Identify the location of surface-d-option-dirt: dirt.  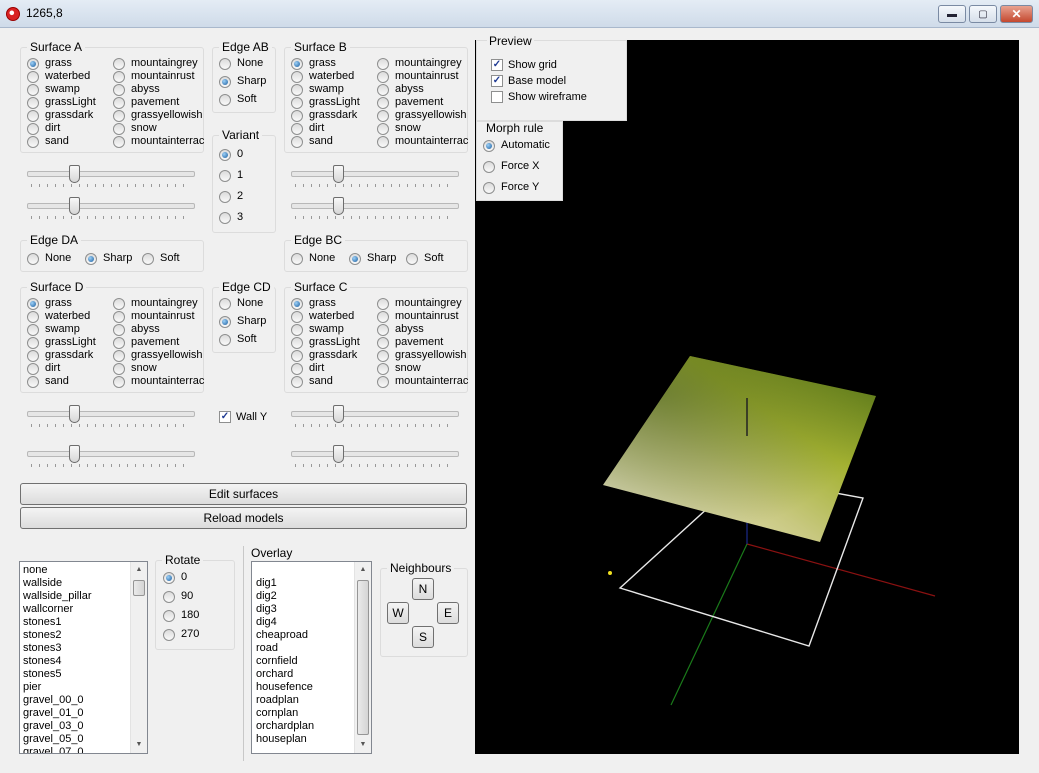
(43, 368).